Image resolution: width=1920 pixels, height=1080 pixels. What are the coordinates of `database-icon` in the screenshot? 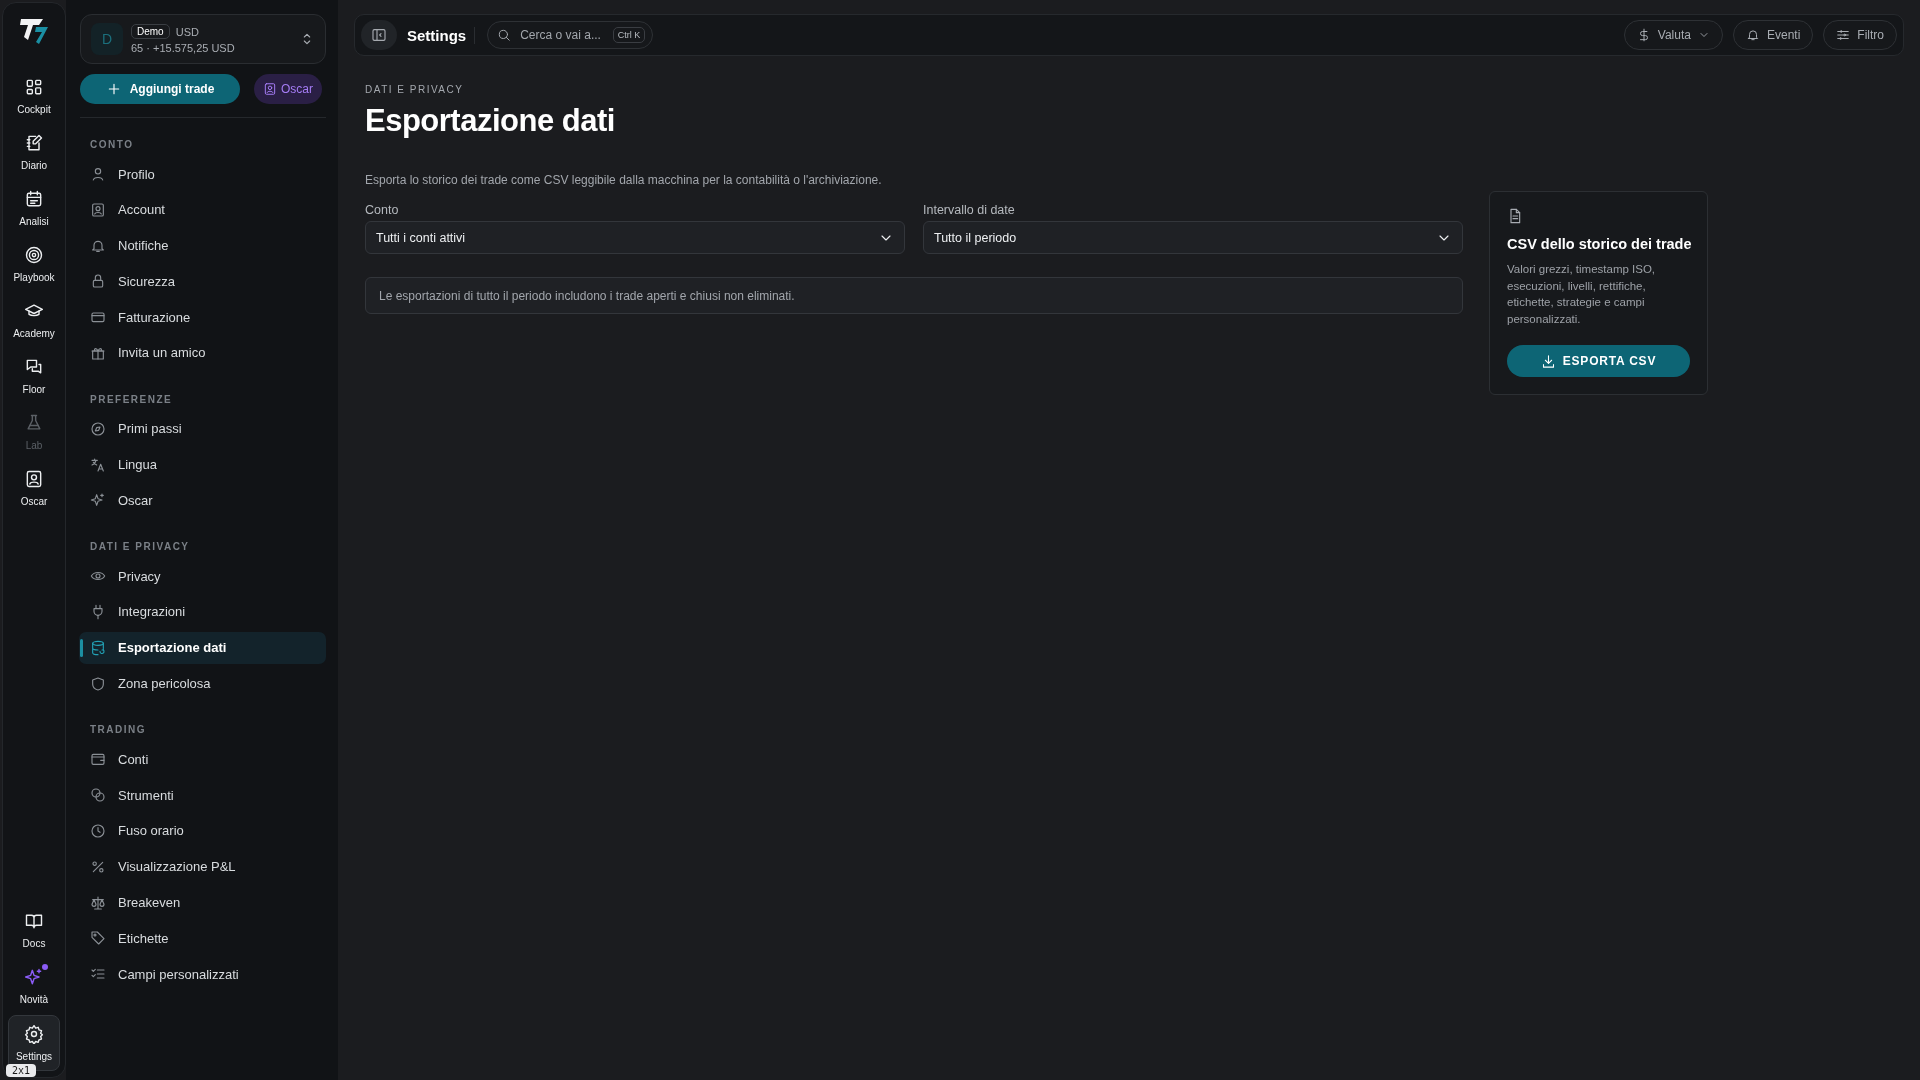 It's located at (98, 647).